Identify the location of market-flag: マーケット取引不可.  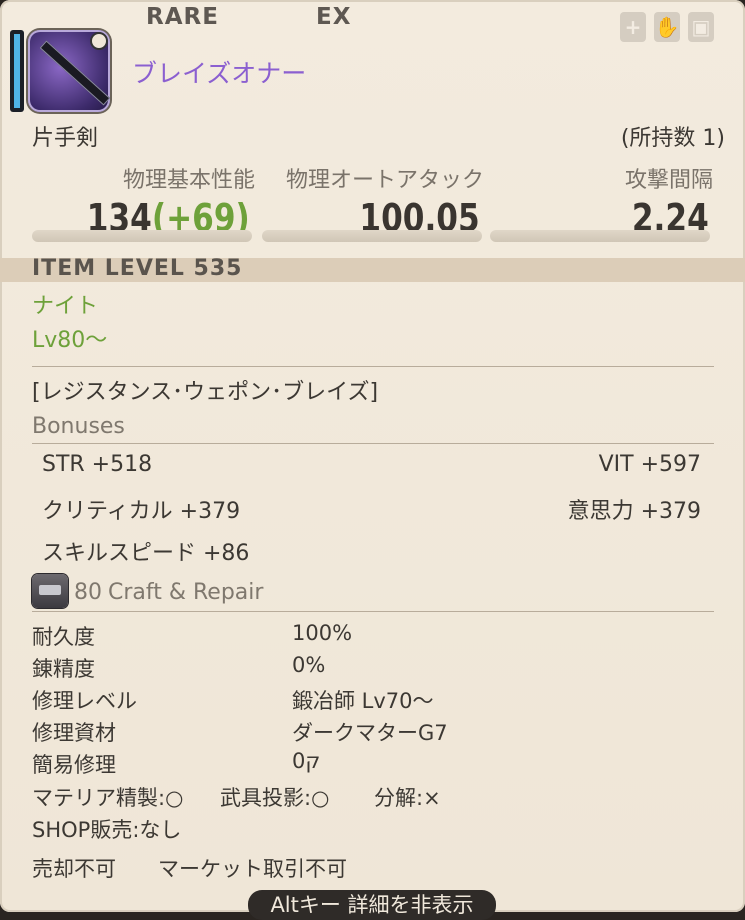
(252, 869).